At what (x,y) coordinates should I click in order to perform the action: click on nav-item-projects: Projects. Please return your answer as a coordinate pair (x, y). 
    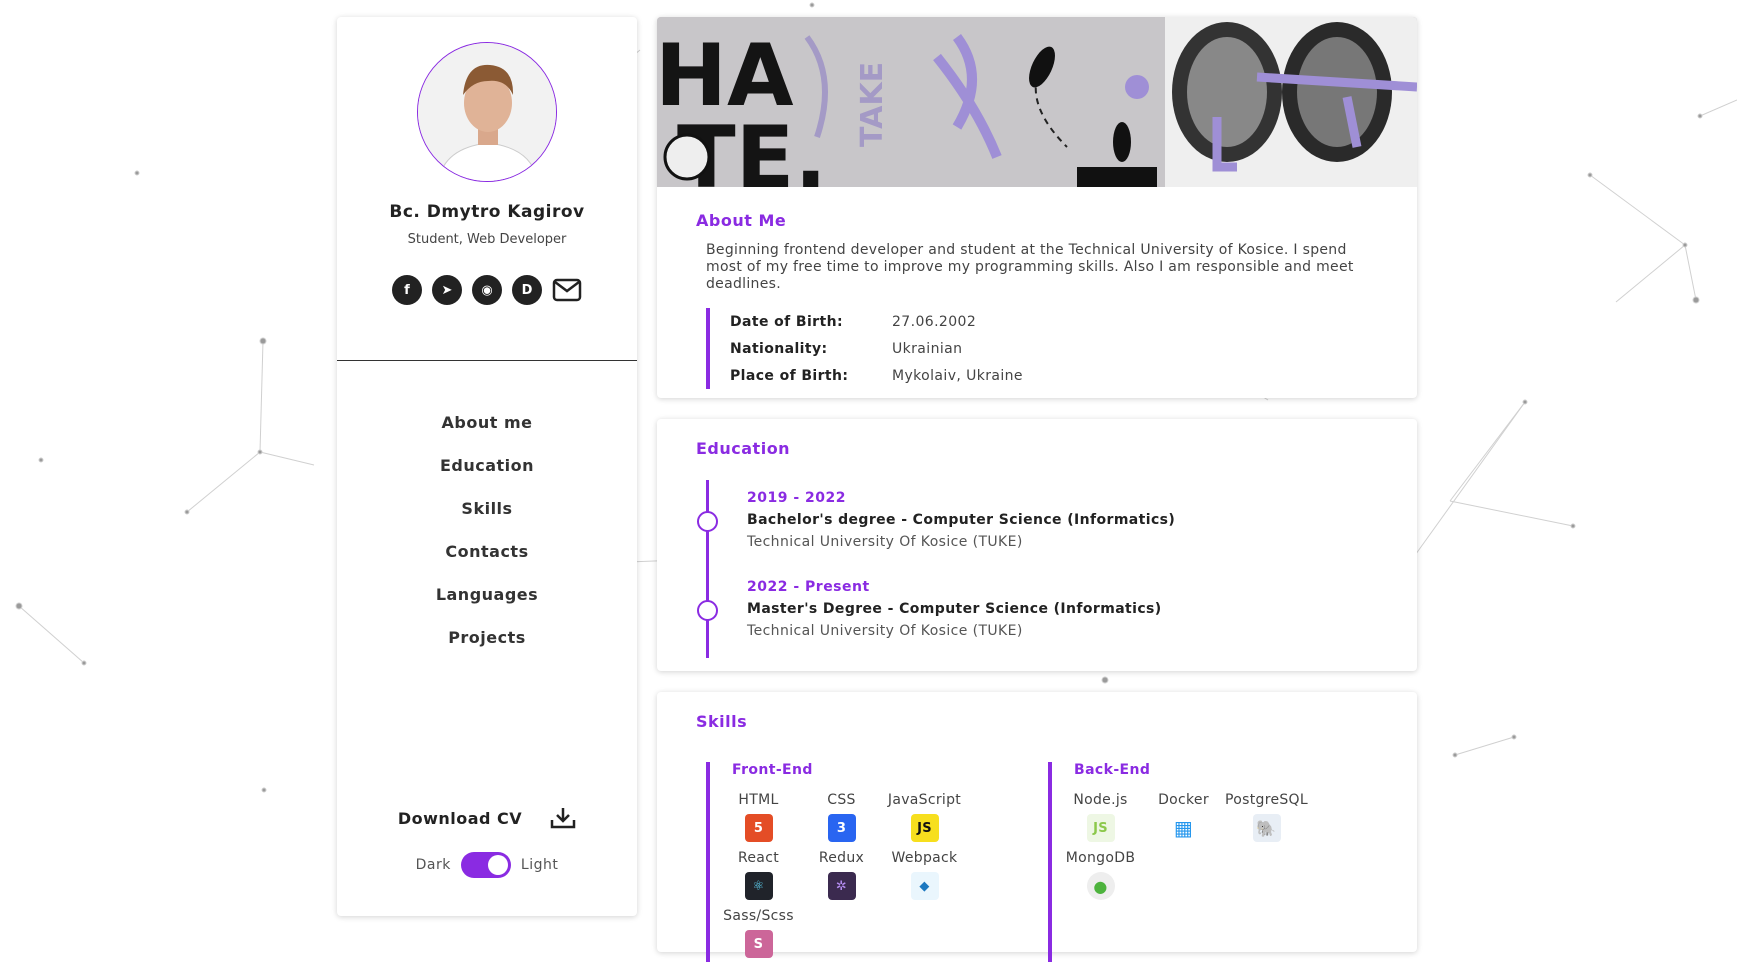
    Looking at the image, I should click on (487, 637).